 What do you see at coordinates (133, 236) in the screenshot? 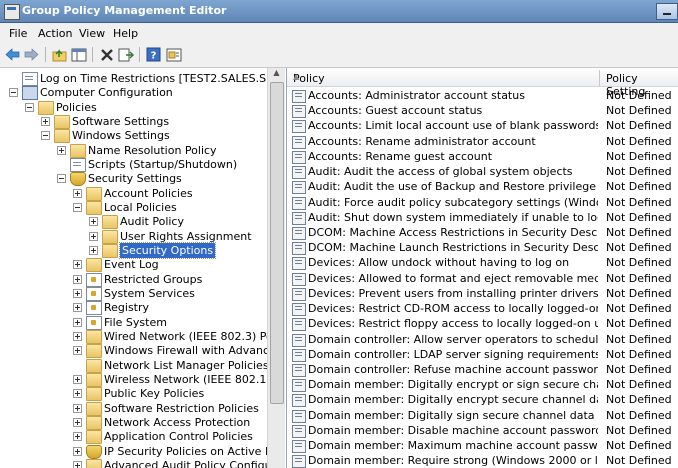
I see `tree-item: User Rights Assignment` at bounding box center [133, 236].